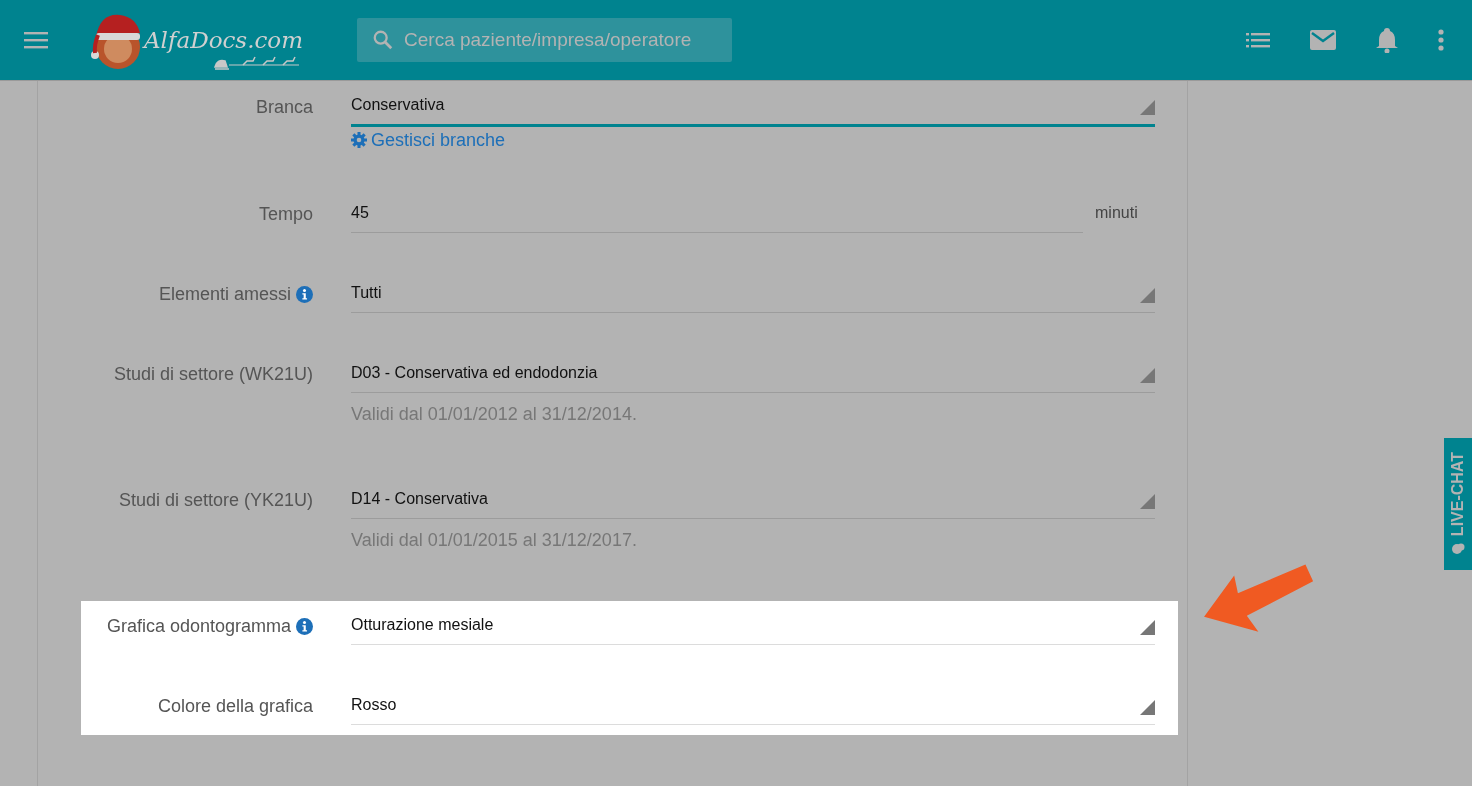  I want to click on validity-note: Validi dal 01/01/2015 al 31/12/2017., so click(494, 541).